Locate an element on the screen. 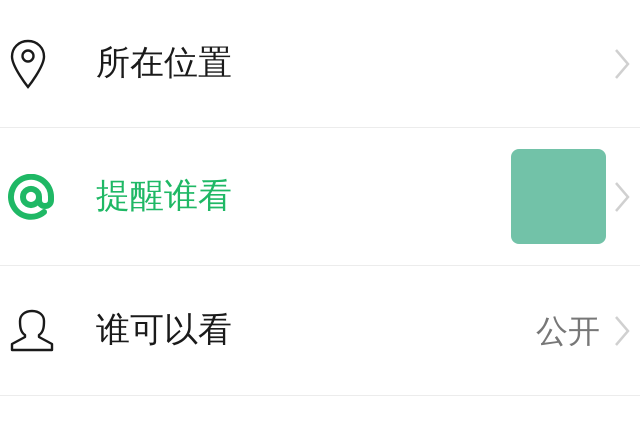 The image size is (640, 426). at-sign-icon is located at coordinates (31, 197).